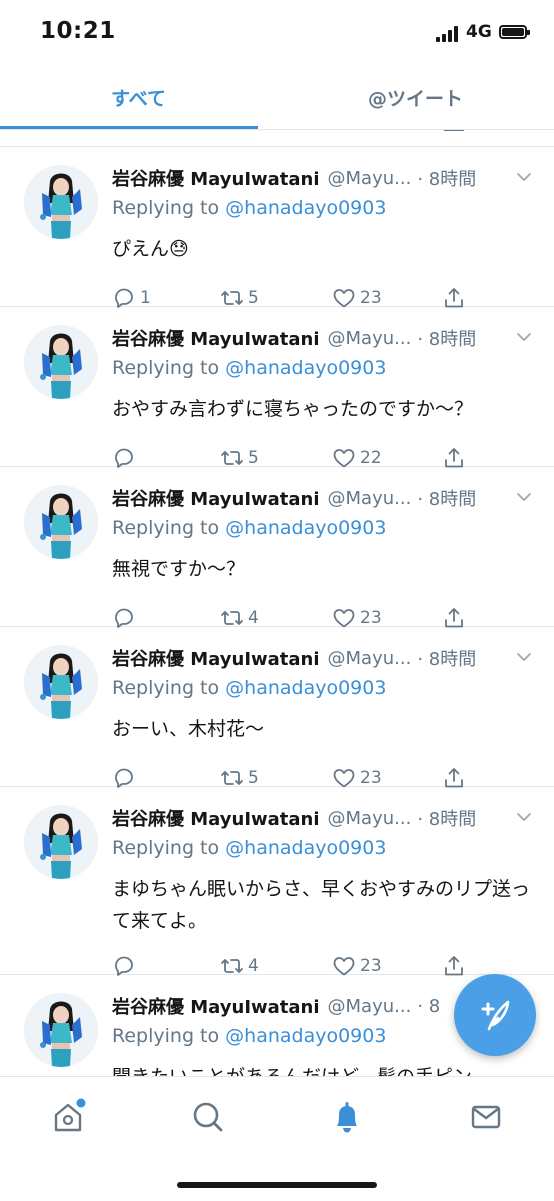 The width and height of the screenshot is (554, 1201). What do you see at coordinates (277, 32) in the screenshot?
I see `status-bar: 10:21 4G` at bounding box center [277, 32].